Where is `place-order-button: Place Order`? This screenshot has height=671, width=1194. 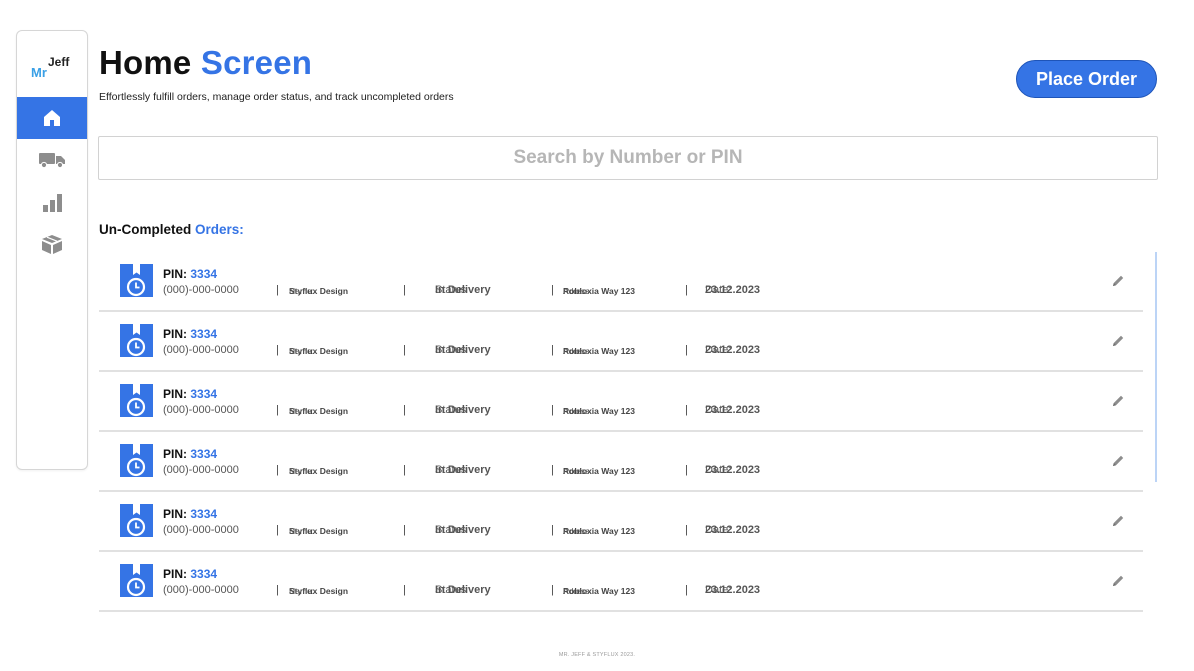 place-order-button: Place Order is located at coordinates (1086, 79).